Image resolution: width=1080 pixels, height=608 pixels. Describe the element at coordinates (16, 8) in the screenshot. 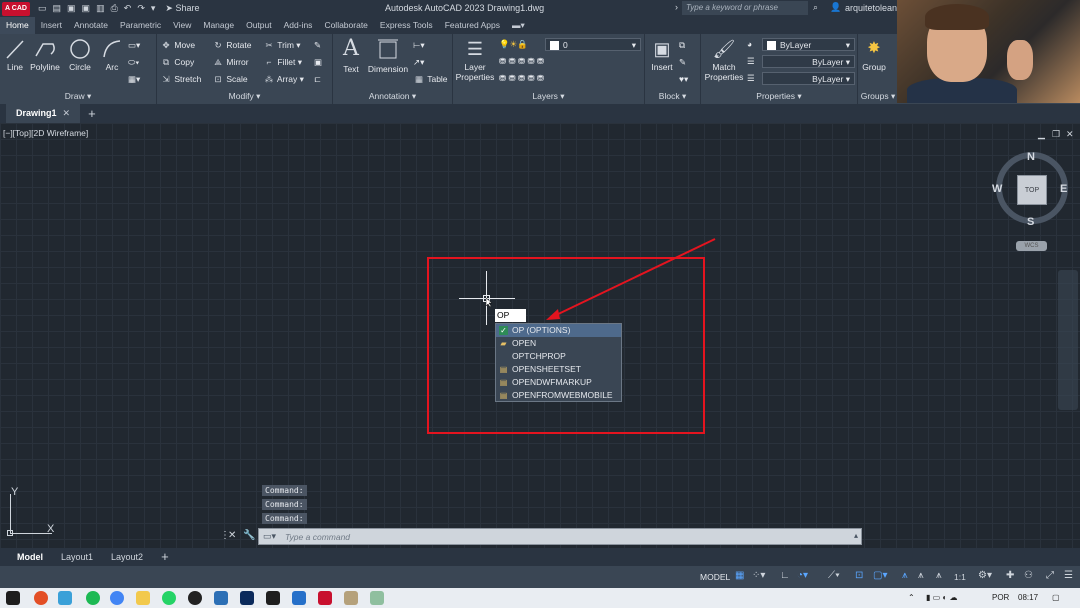

I see `autocad-logo: A CAD` at that location.